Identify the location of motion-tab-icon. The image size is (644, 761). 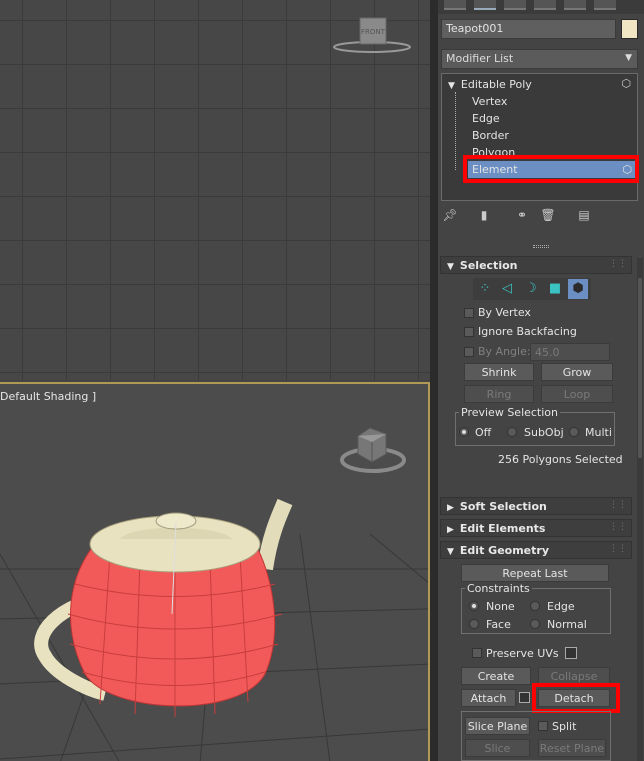
(545, 5).